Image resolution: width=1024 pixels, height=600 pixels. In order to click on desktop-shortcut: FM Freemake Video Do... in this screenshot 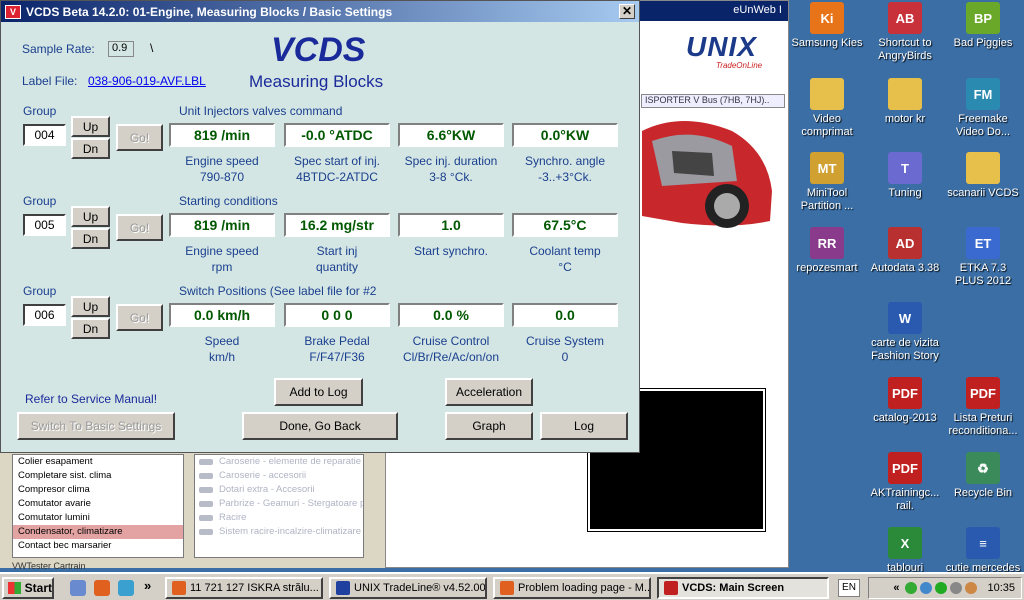, I will do `click(983, 108)`.